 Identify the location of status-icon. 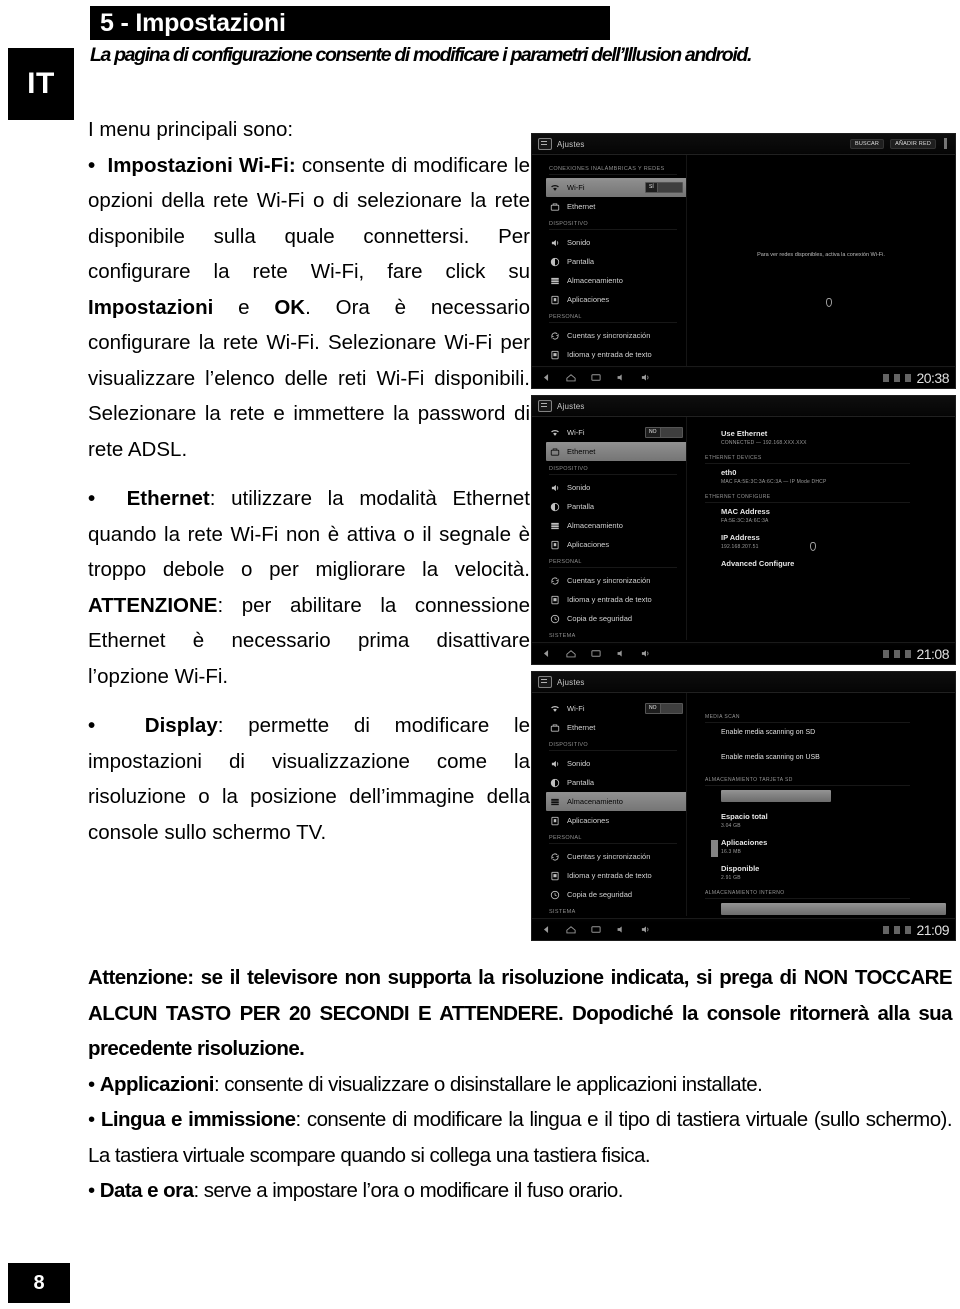
(908, 653).